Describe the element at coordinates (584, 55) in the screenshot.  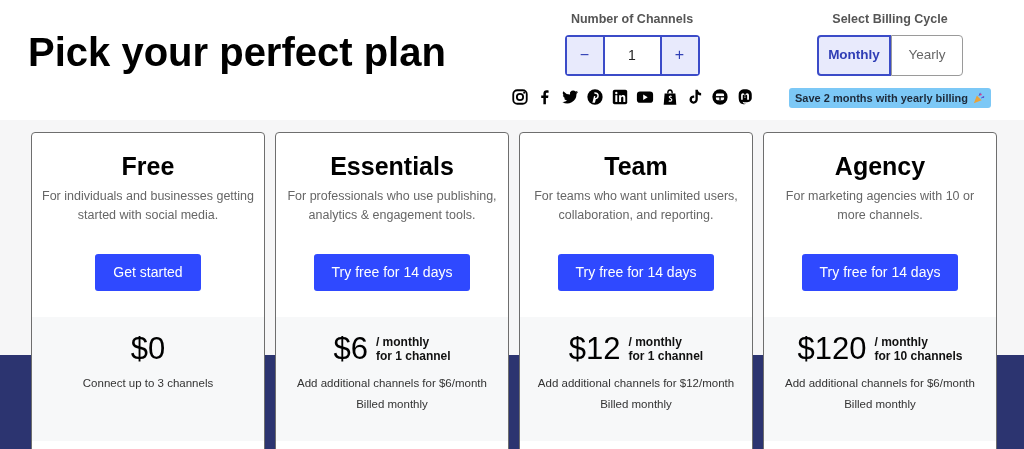
I see `decrement-button: −` at that location.